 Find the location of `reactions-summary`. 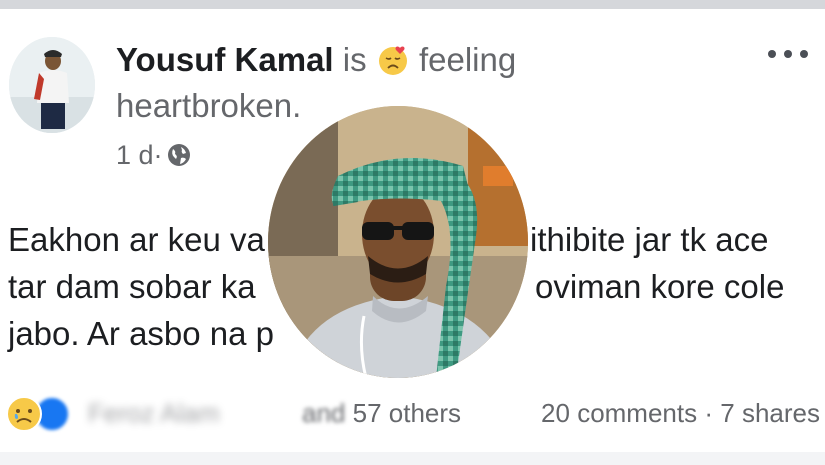

reactions-summary is located at coordinates (38, 414).